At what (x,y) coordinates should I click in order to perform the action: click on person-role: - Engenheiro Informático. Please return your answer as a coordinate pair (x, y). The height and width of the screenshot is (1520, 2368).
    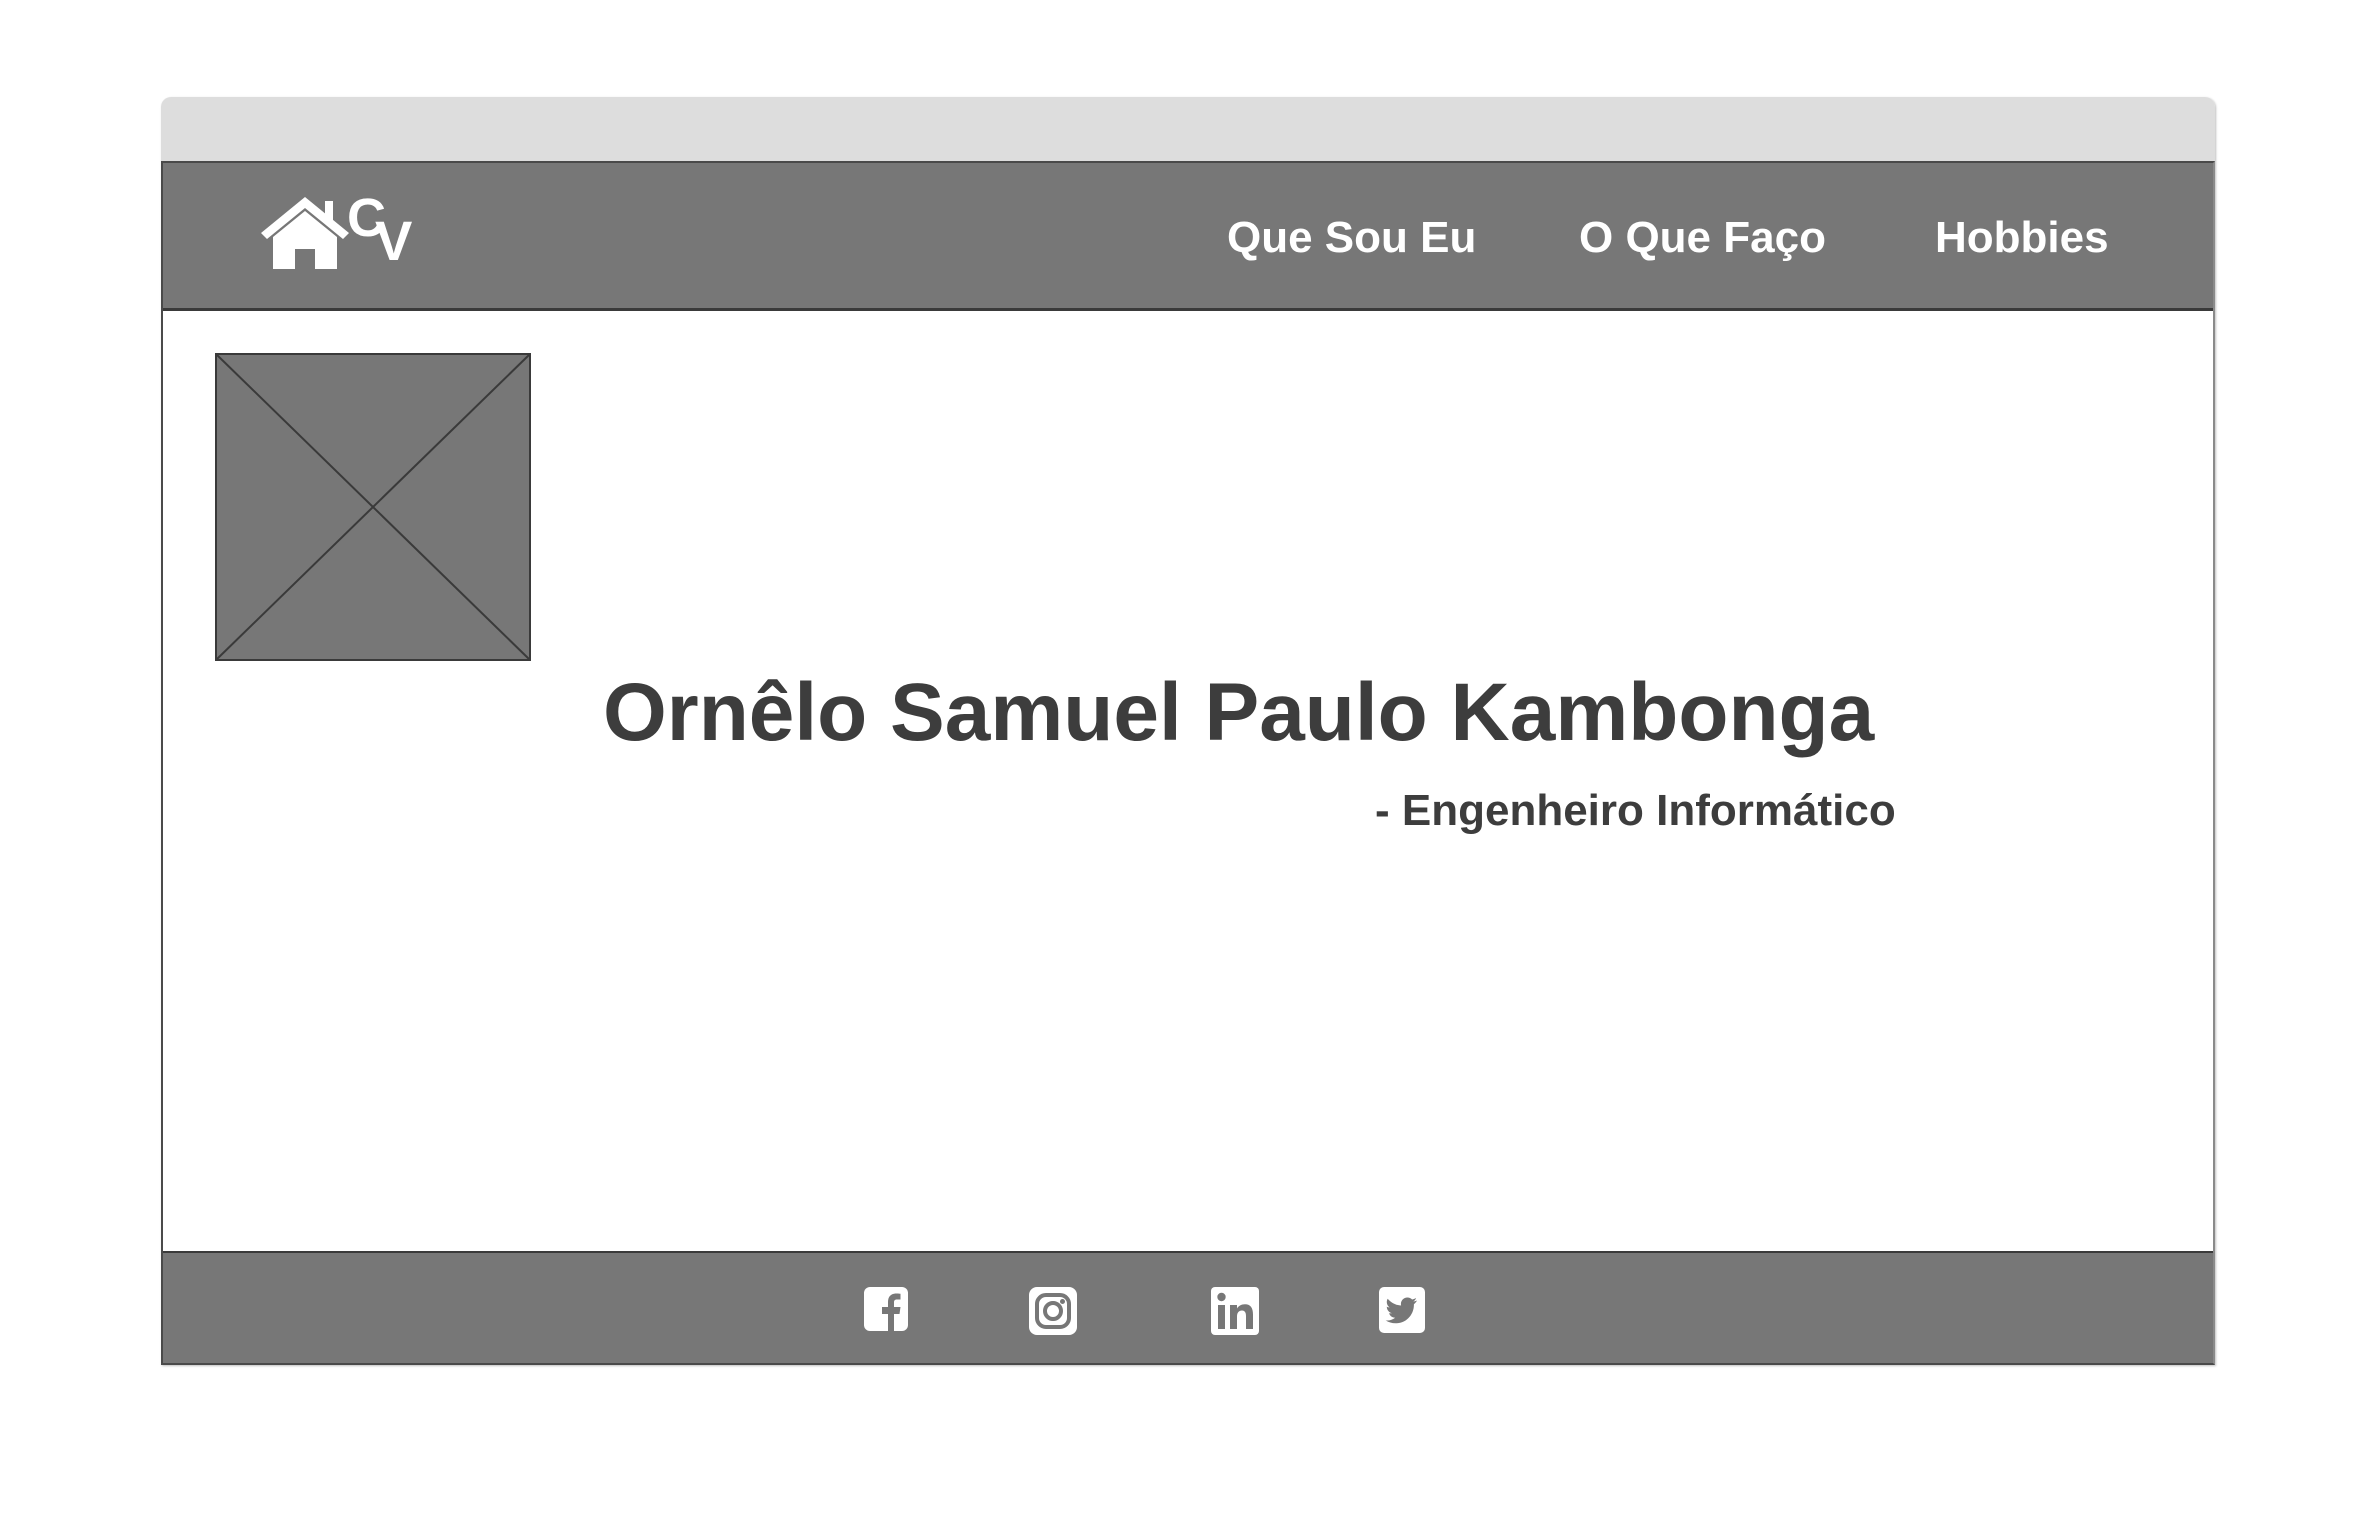
    Looking at the image, I should click on (1635, 810).